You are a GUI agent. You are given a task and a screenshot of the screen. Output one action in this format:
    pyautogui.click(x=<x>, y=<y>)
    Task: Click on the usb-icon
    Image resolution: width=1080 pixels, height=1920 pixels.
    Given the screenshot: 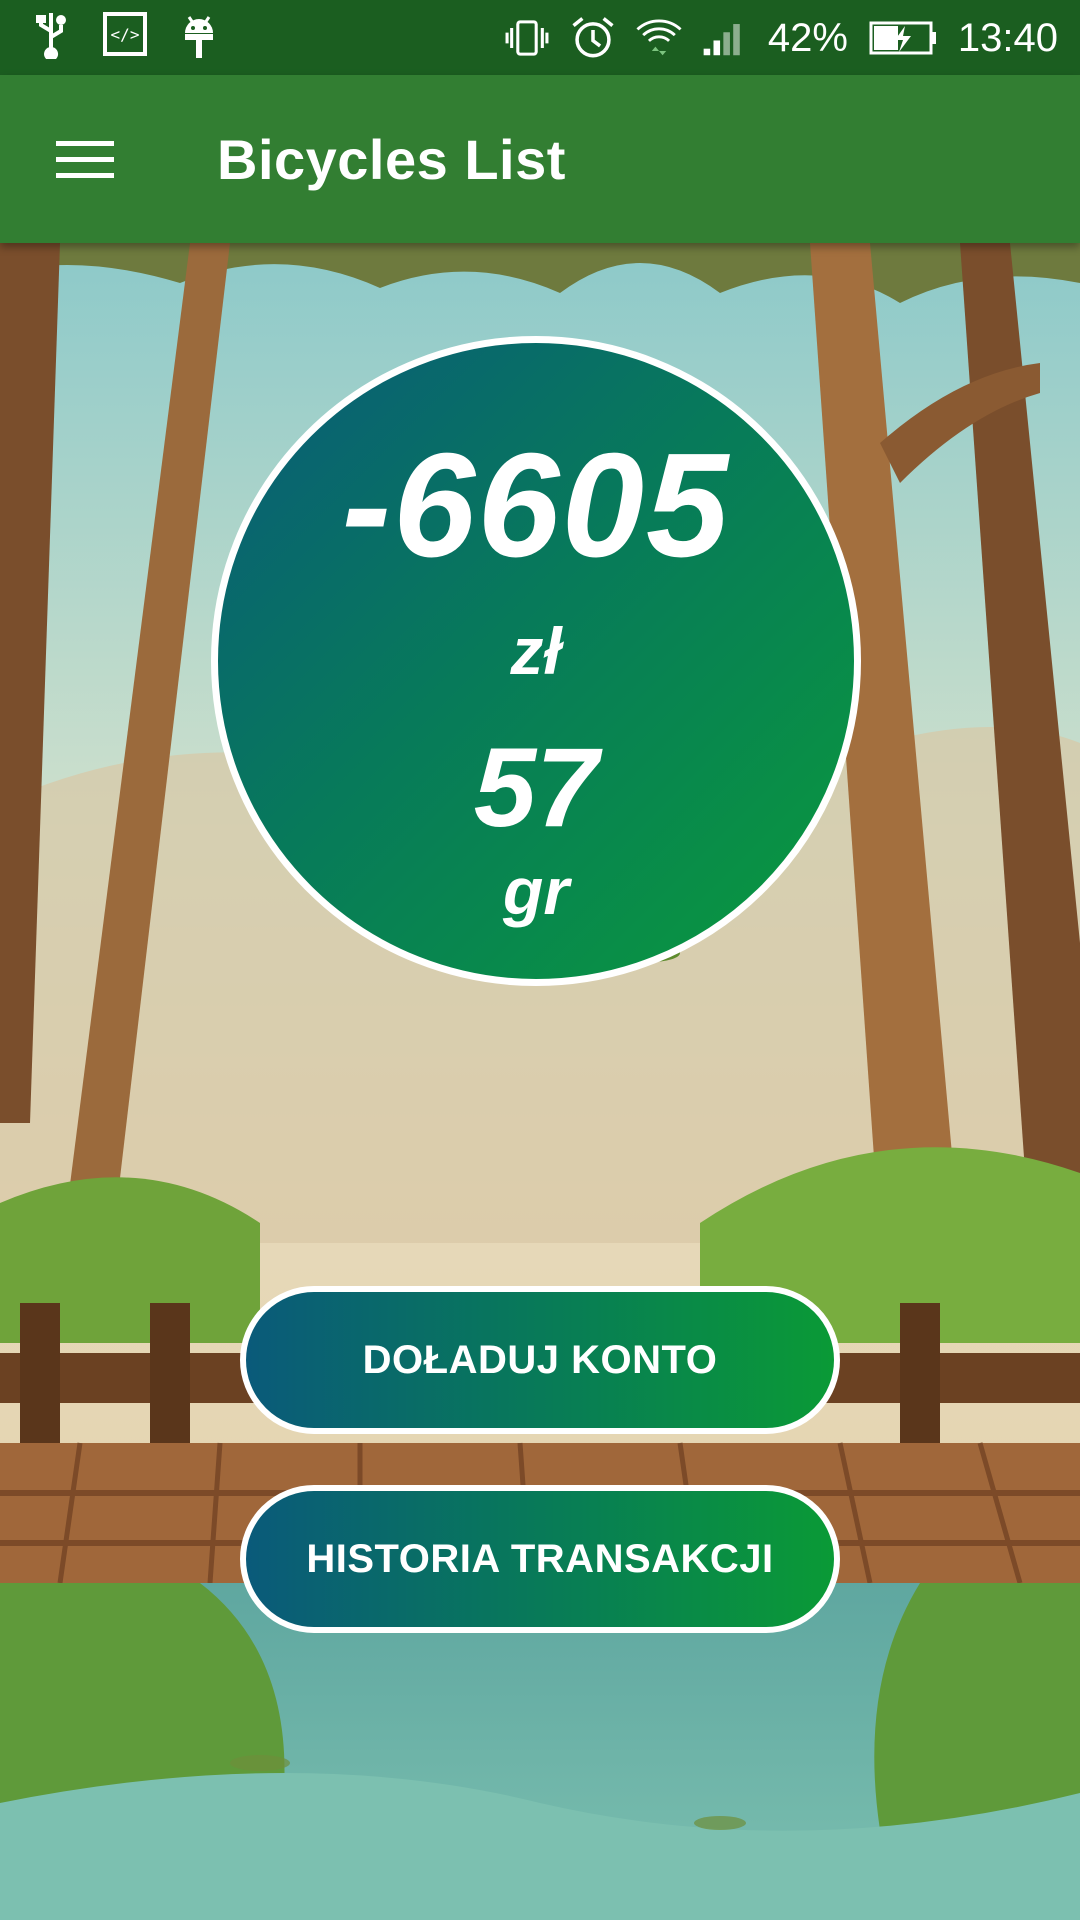 What is the action you would take?
    pyautogui.click(x=51, y=34)
    